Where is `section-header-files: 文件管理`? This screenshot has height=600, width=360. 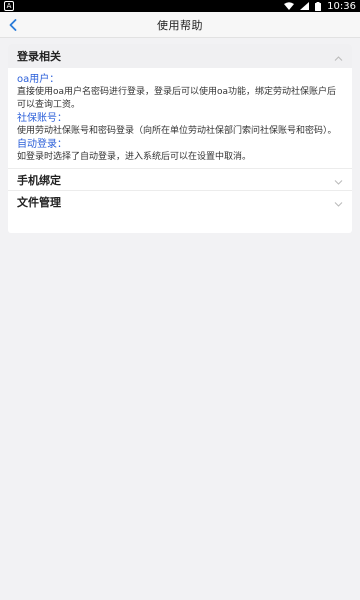
section-header-files: 文件管理 is located at coordinates (180, 201).